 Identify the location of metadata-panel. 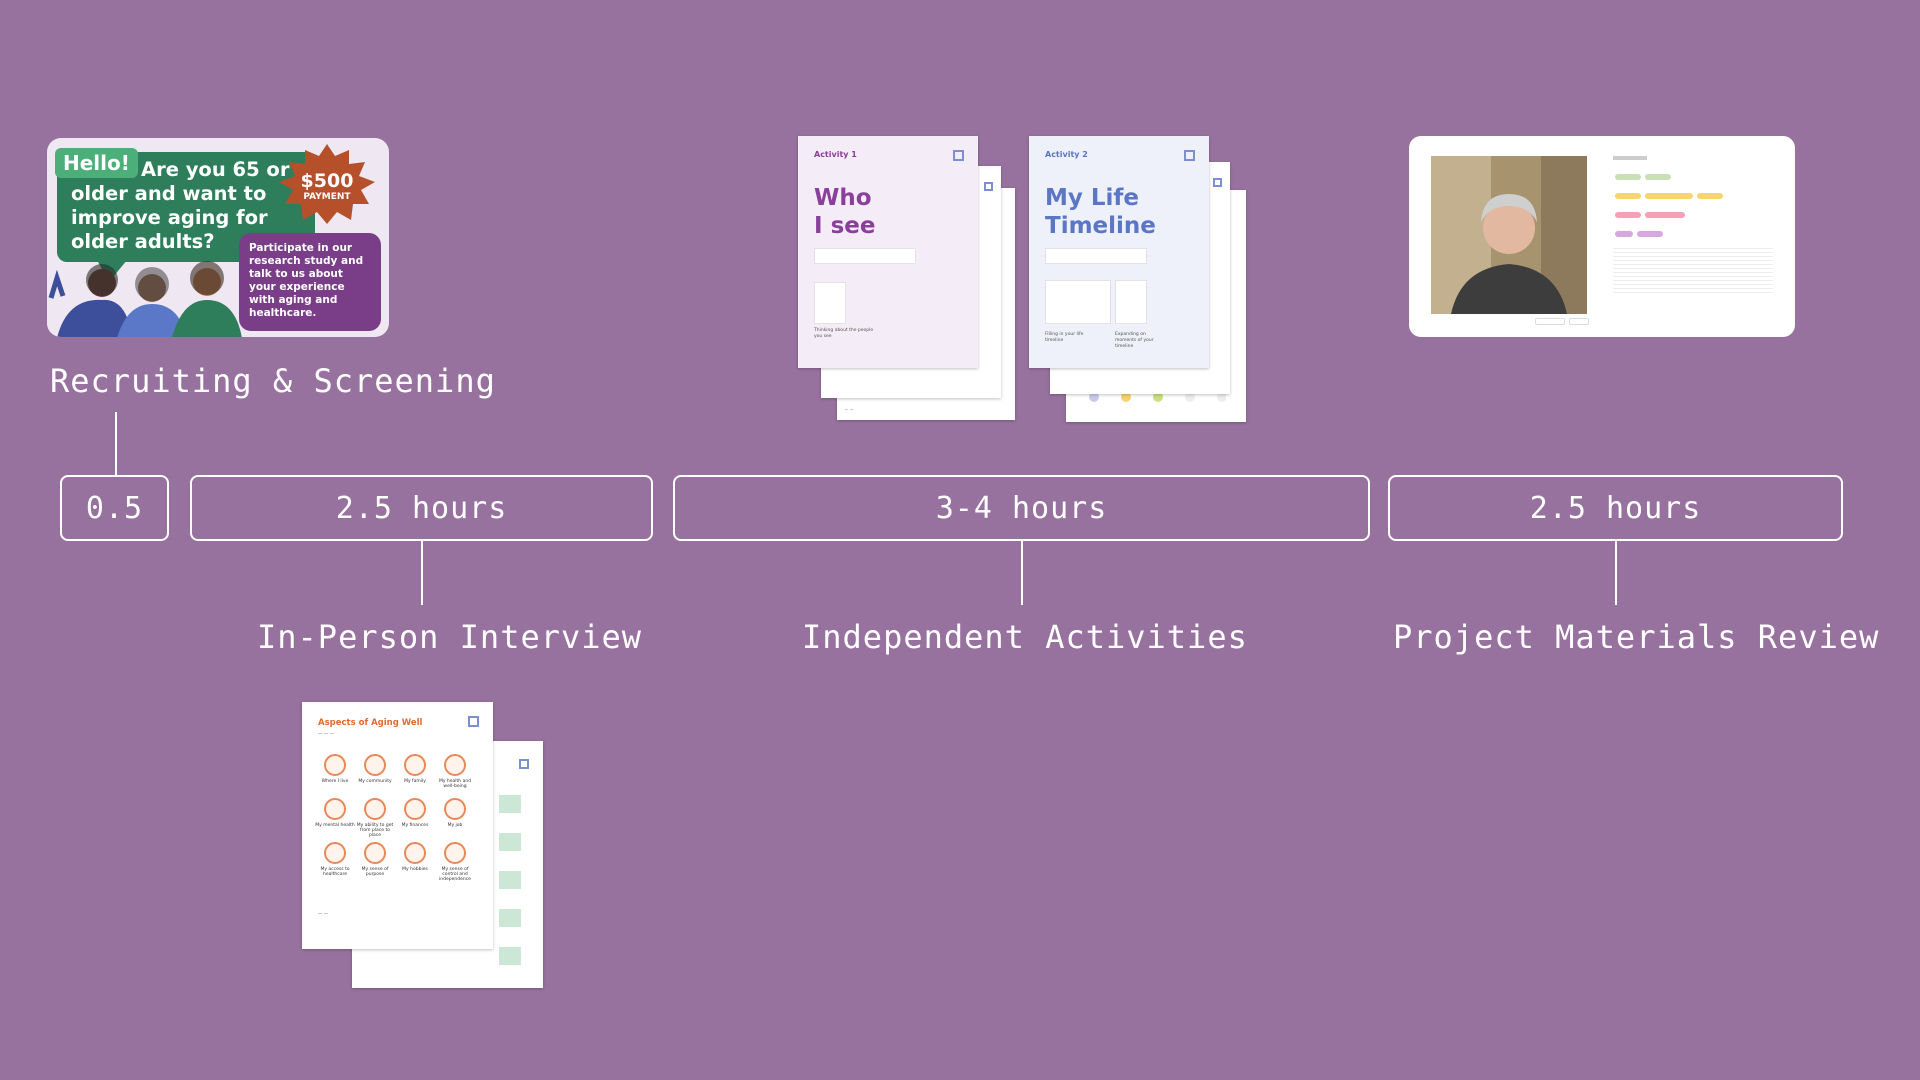
(1693, 226).